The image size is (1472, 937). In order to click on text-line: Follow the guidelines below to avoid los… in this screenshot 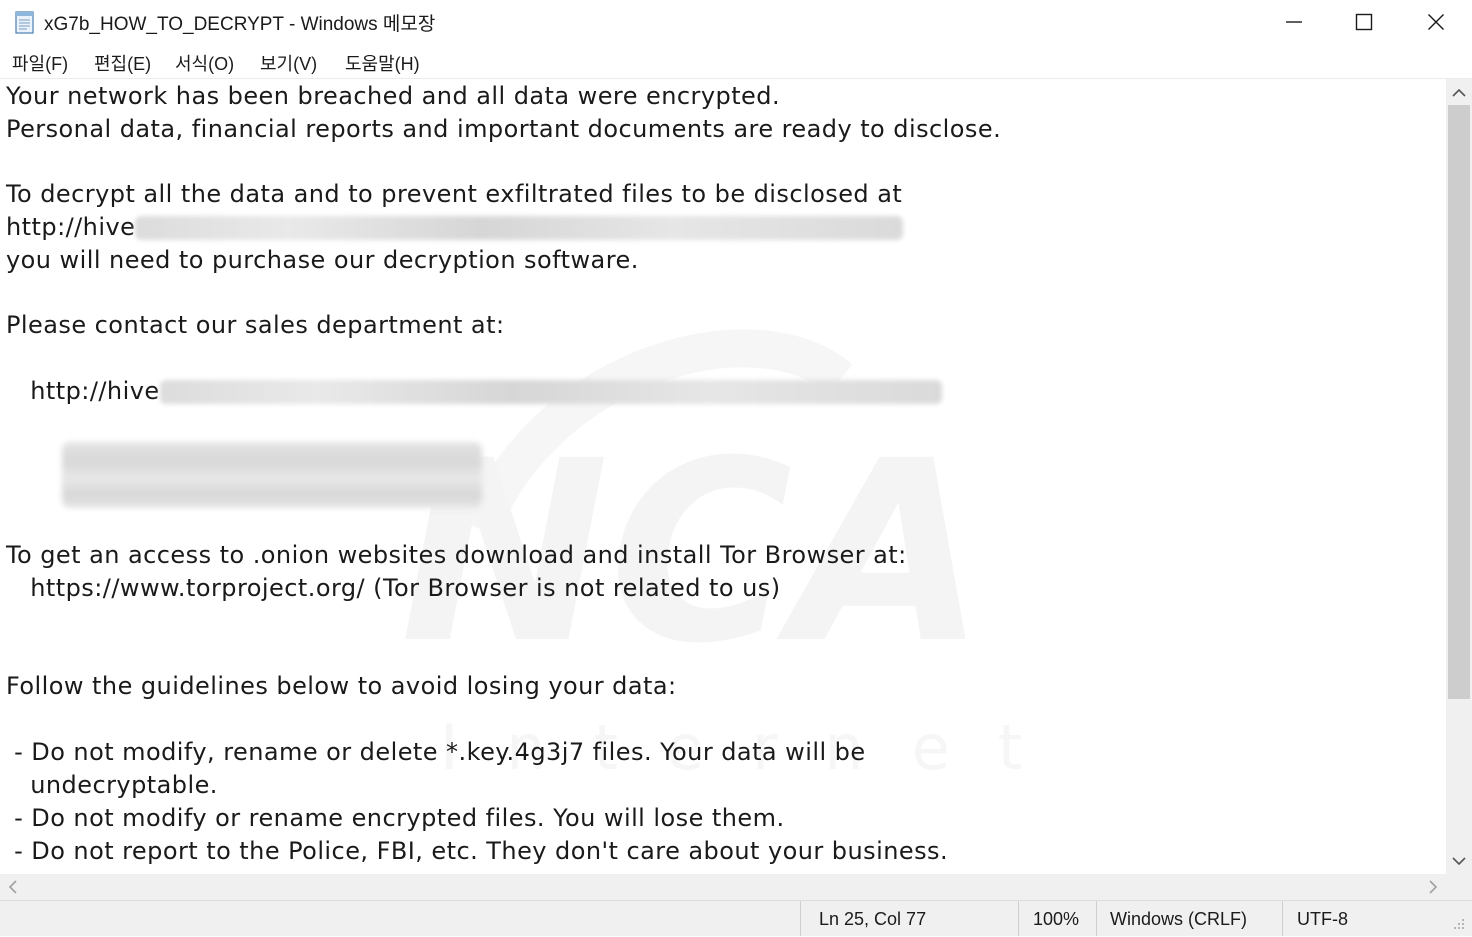, I will do `click(341, 686)`.